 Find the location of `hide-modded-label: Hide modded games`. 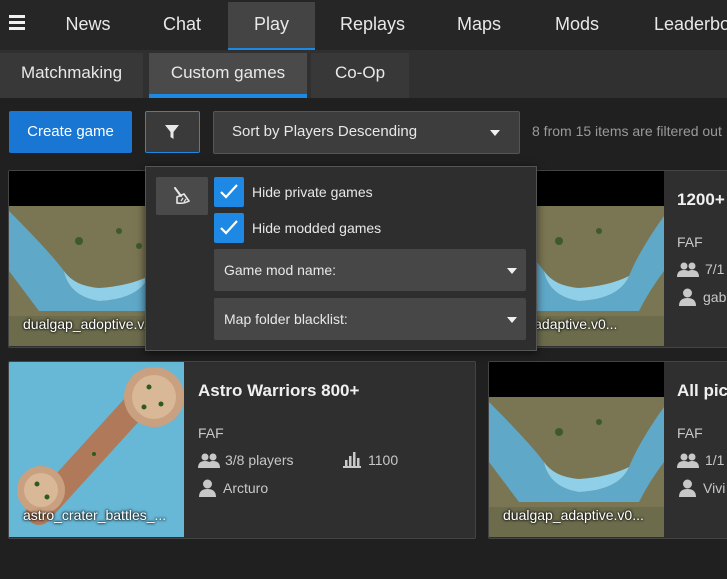

hide-modded-label: Hide modded games is located at coordinates (317, 228).